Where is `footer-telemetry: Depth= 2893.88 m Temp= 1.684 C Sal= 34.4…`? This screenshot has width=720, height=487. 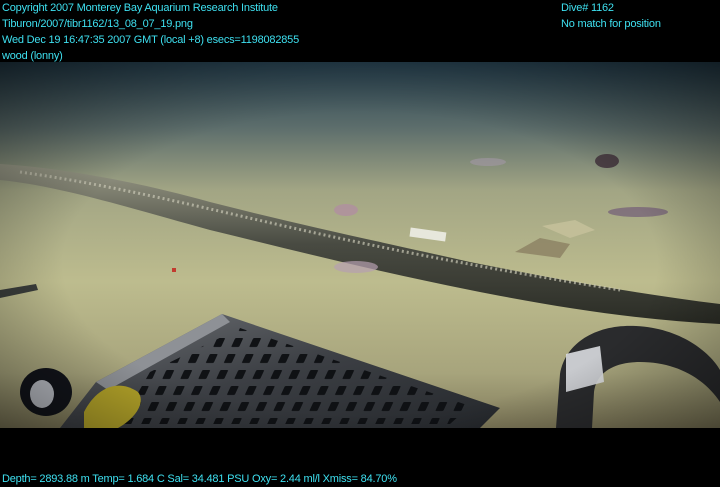
footer-telemetry: Depth= 2893.88 m Temp= 1.684 C Sal= 34.4… is located at coordinates (199, 479).